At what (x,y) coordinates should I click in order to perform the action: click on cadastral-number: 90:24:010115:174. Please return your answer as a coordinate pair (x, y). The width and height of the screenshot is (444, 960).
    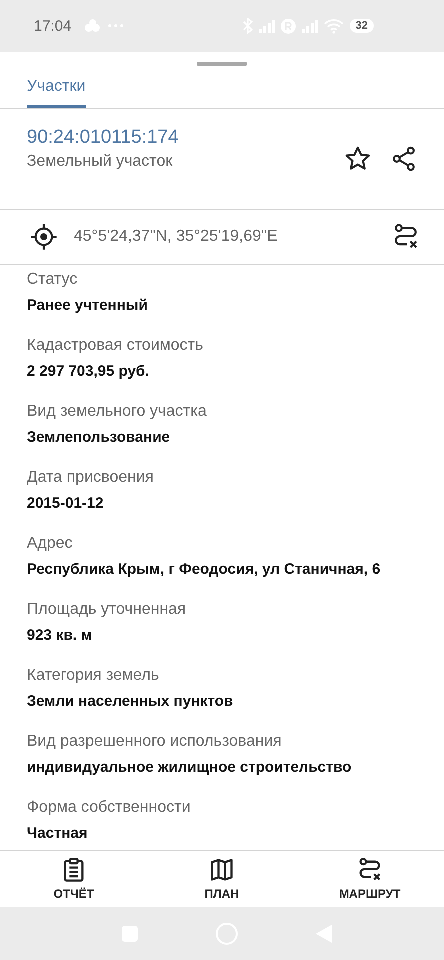
    Looking at the image, I should click on (103, 138).